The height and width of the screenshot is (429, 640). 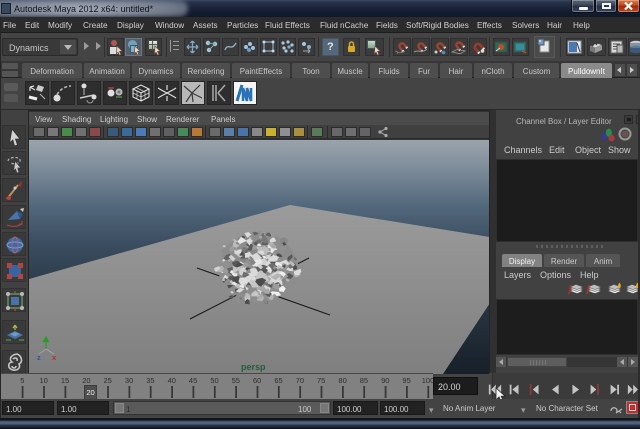 I want to click on svg-text: 95, so click(x=406, y=380).